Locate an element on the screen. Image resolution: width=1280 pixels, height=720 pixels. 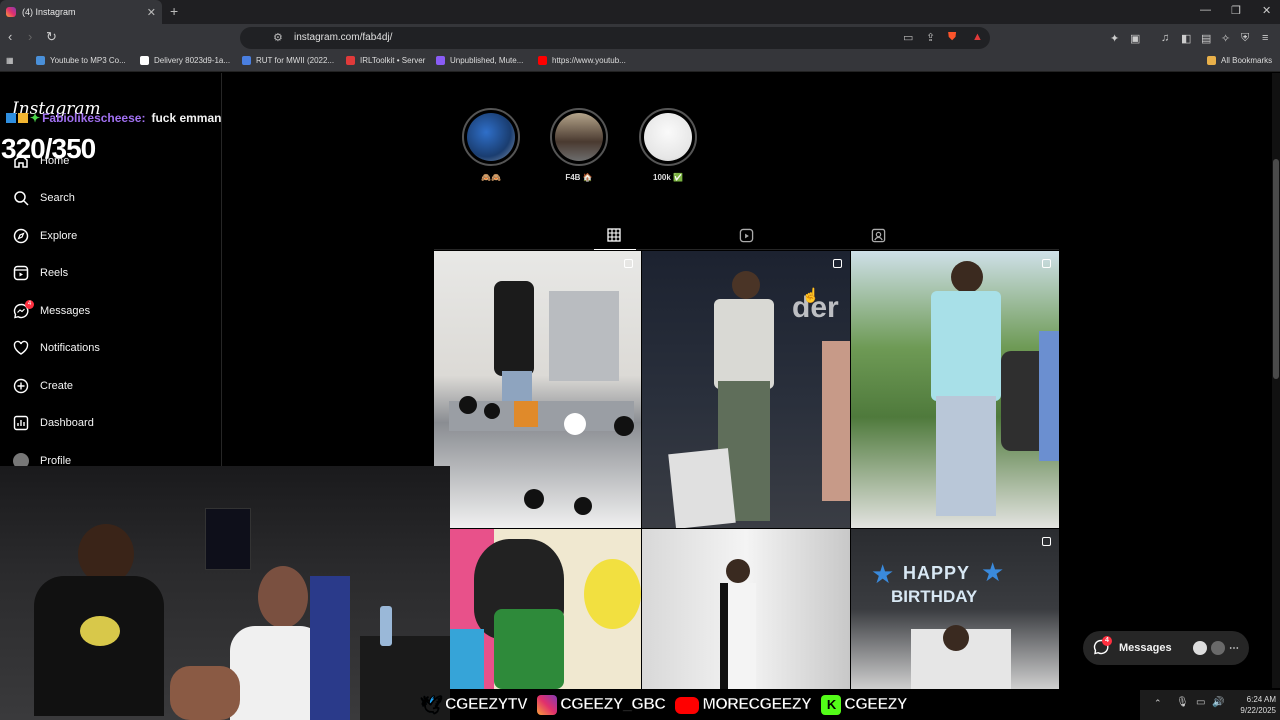
social-handle: 🕊 CGEEZYTV is located at coordinates (474, 705).